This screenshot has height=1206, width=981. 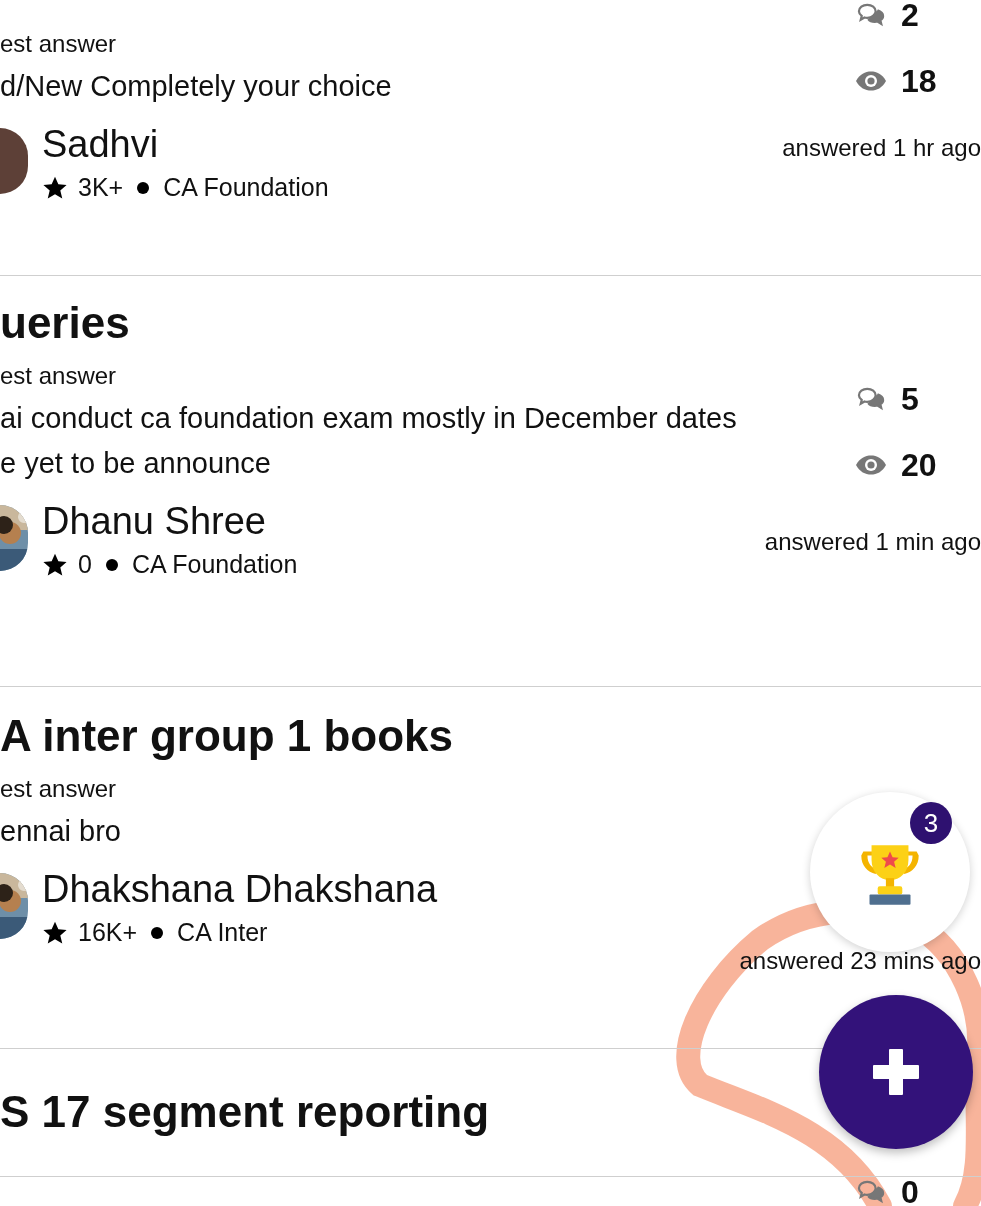 I want to click on answer-text: ennai bro, so click(x=61, y=831).